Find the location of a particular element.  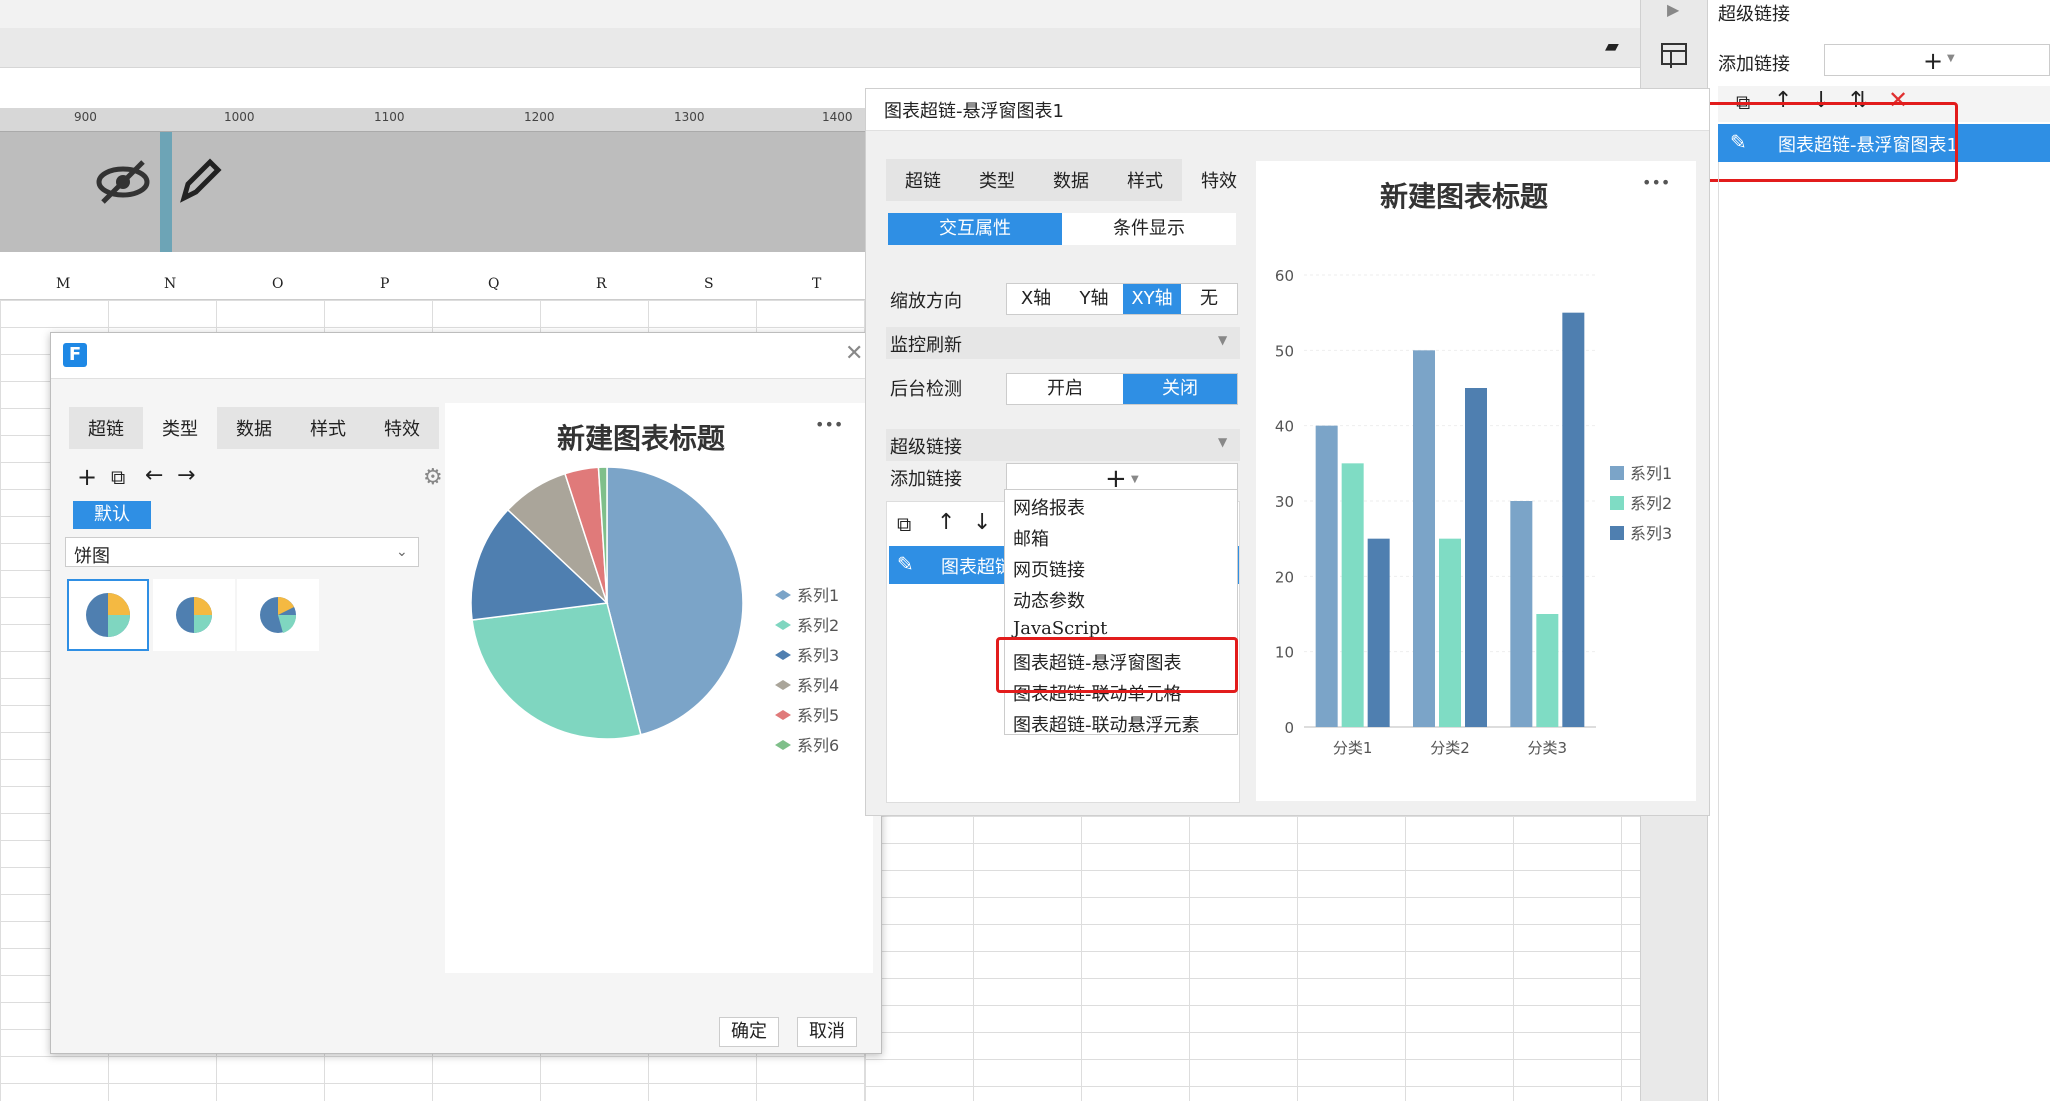

menu-item-email: 邮箱 is located at coordinates (1031, 538).